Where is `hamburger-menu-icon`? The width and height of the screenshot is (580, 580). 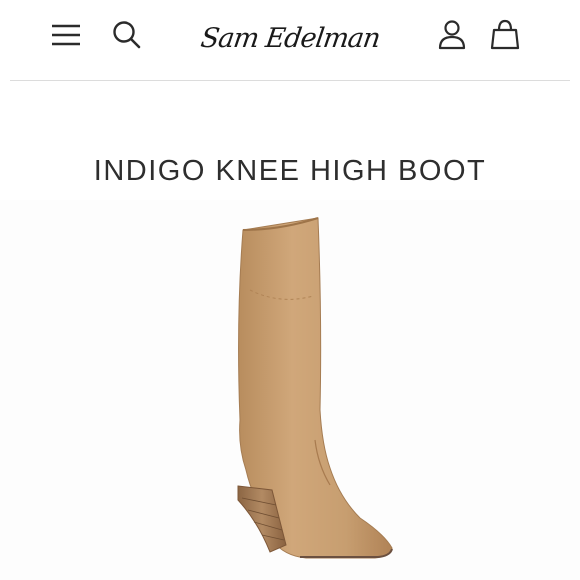
hamburger-menu-icon is located at coordinates (66, 36).